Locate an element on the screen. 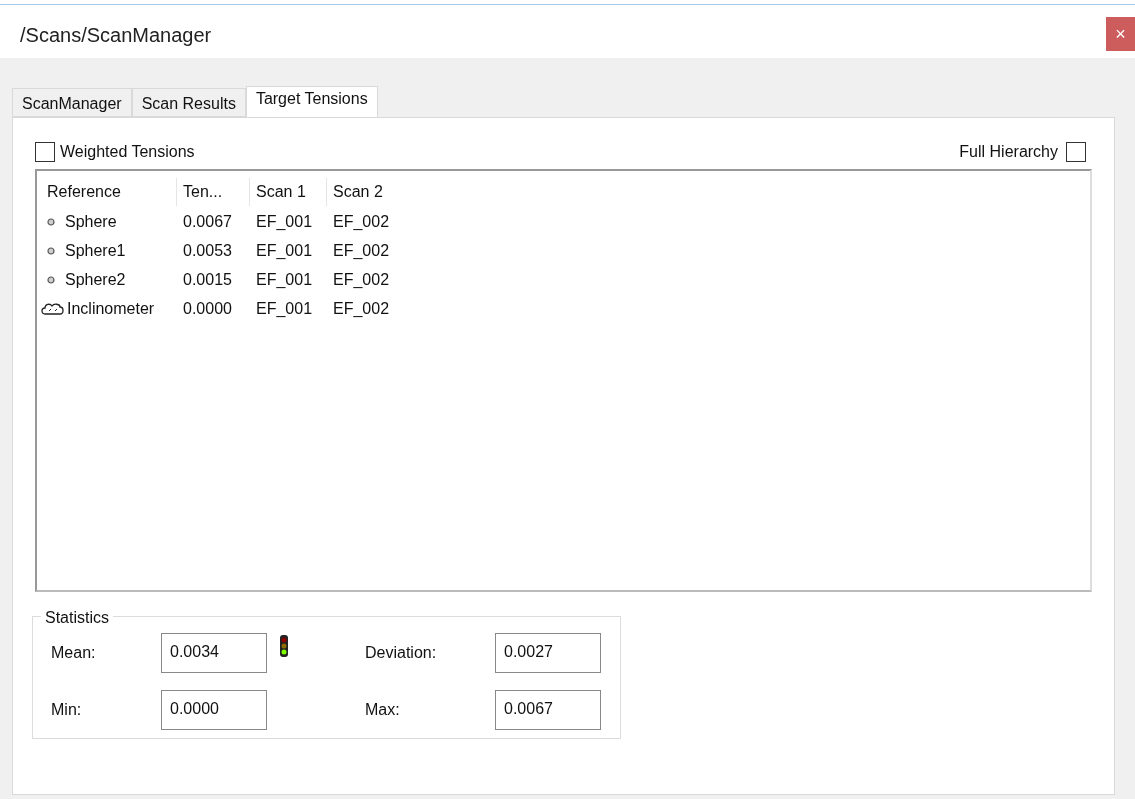 The height and width of the screenshot is (799, 1135). column-header: Reference is located at coordinates (109, 192).